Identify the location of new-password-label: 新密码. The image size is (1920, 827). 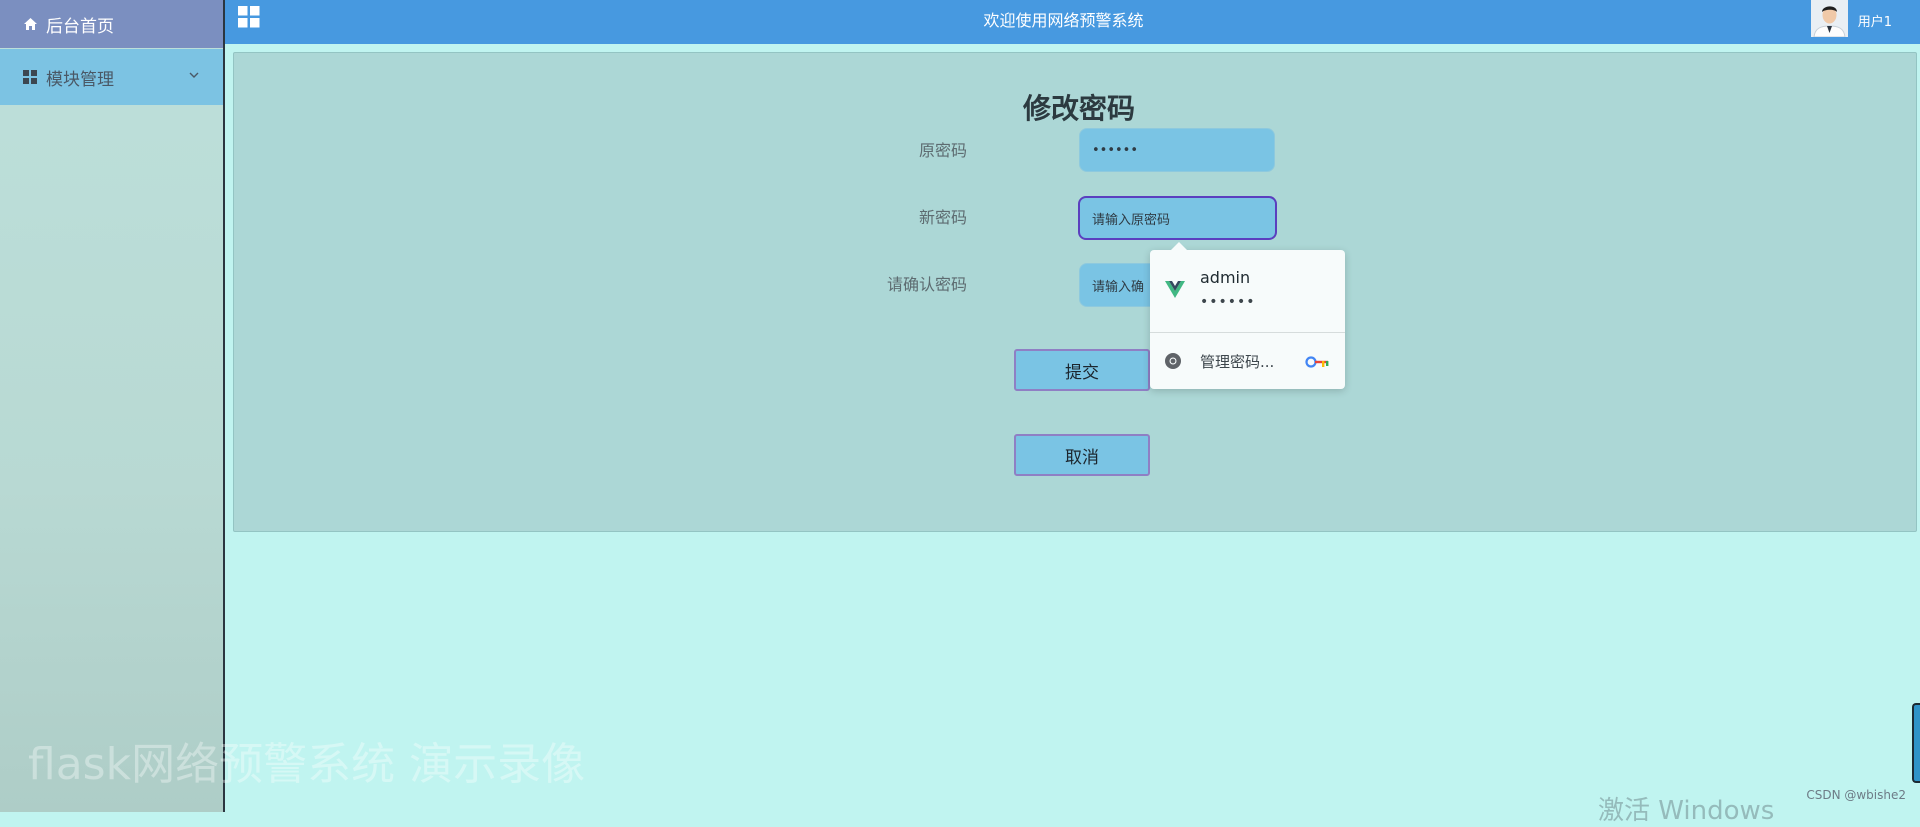
(942, 217).